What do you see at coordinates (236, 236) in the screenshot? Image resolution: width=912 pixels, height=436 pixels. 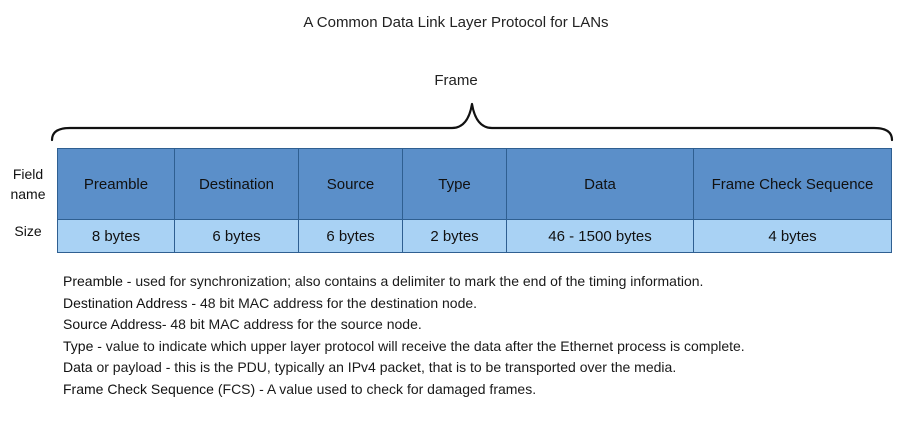 I see `size-destination: 6 bytes` at bounding box center [236, 236].